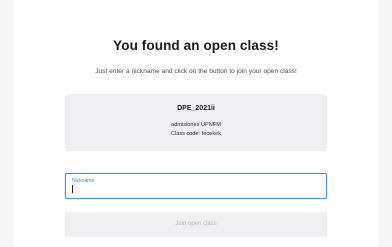 Image resolution: width=392 pixels, height=247 pixels. I want to click on nickname-input: Nickname, so click(196, 186).